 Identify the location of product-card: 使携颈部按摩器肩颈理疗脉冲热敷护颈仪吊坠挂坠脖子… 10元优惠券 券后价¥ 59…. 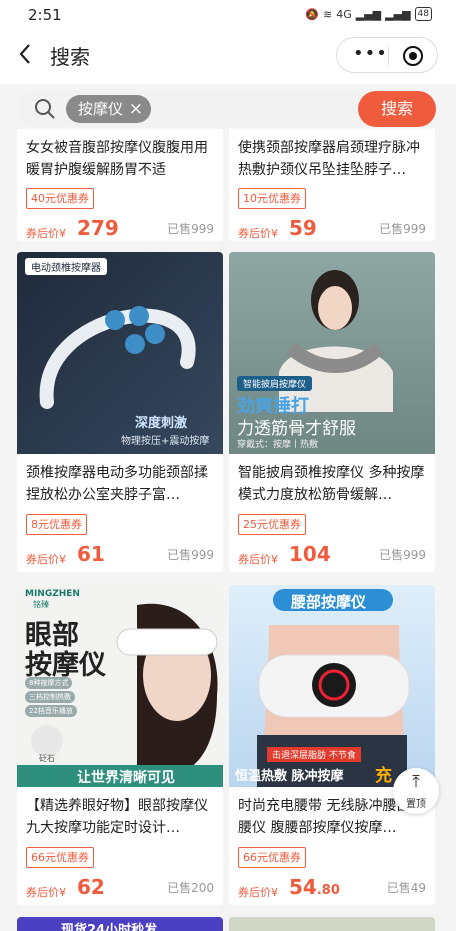
(332, 185).